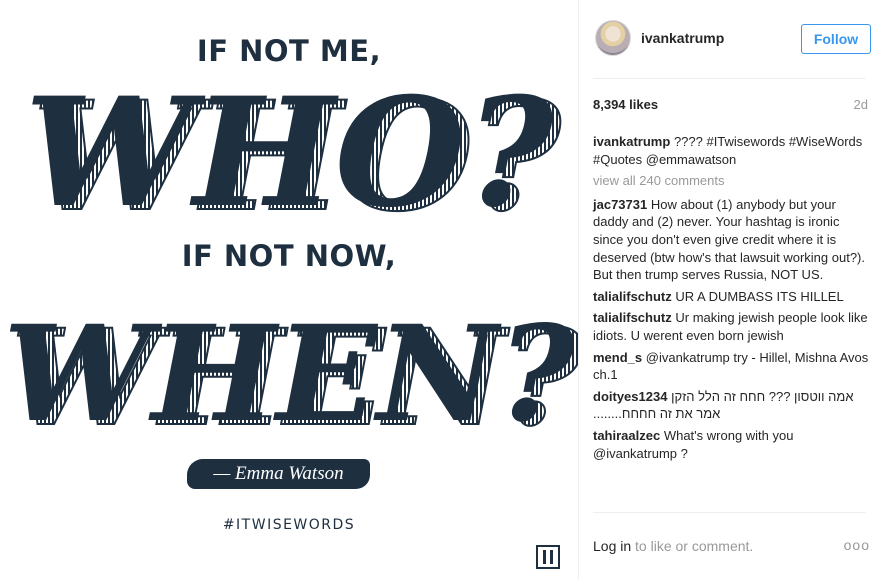 The height and width of the screenshot is (580, 880). I want to click on comment-username: mend_s, so click(617, 357).